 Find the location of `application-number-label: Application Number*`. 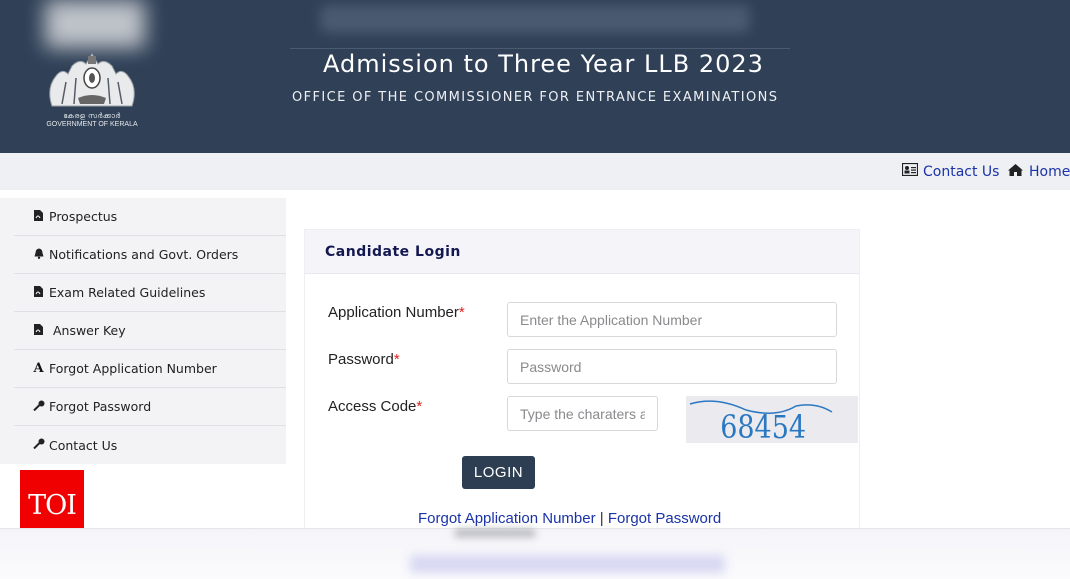

application-number-label: Application Number* is located at coordinates (396, 312).